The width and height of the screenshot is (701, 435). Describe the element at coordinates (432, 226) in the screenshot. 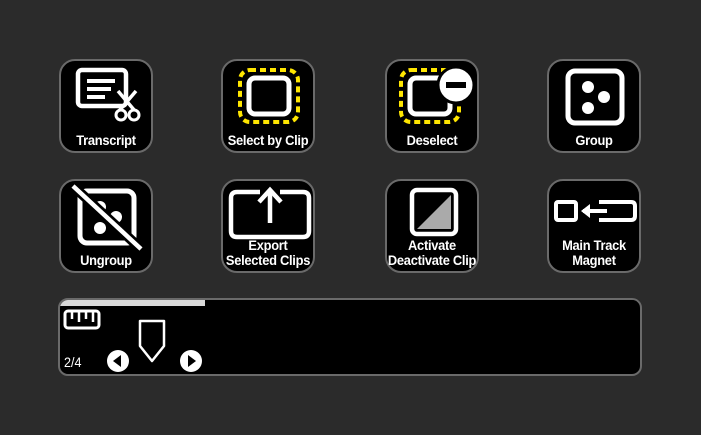

I see `activate-deactivate-clip-button: Activate Deactivate Clip` at that location.